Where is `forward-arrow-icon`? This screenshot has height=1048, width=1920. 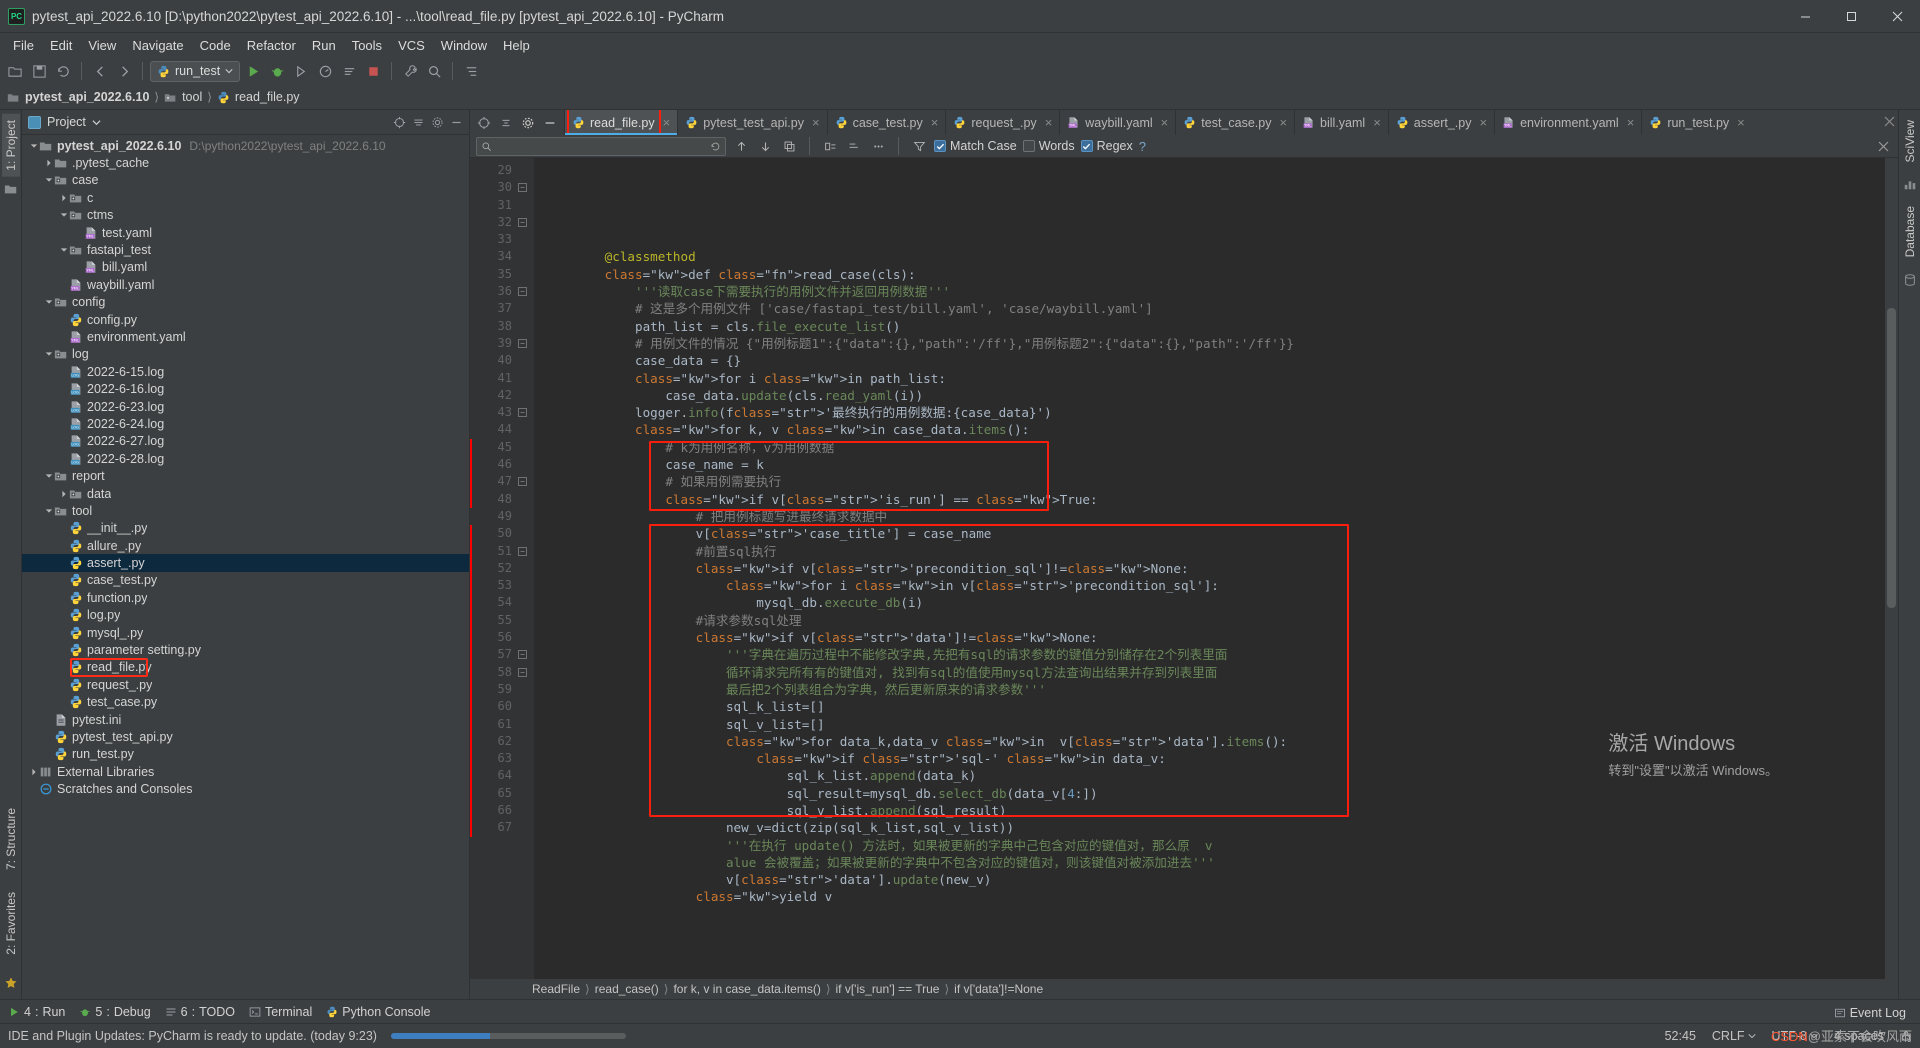
forward-arrow-icon is located at coordinates (124, 71).